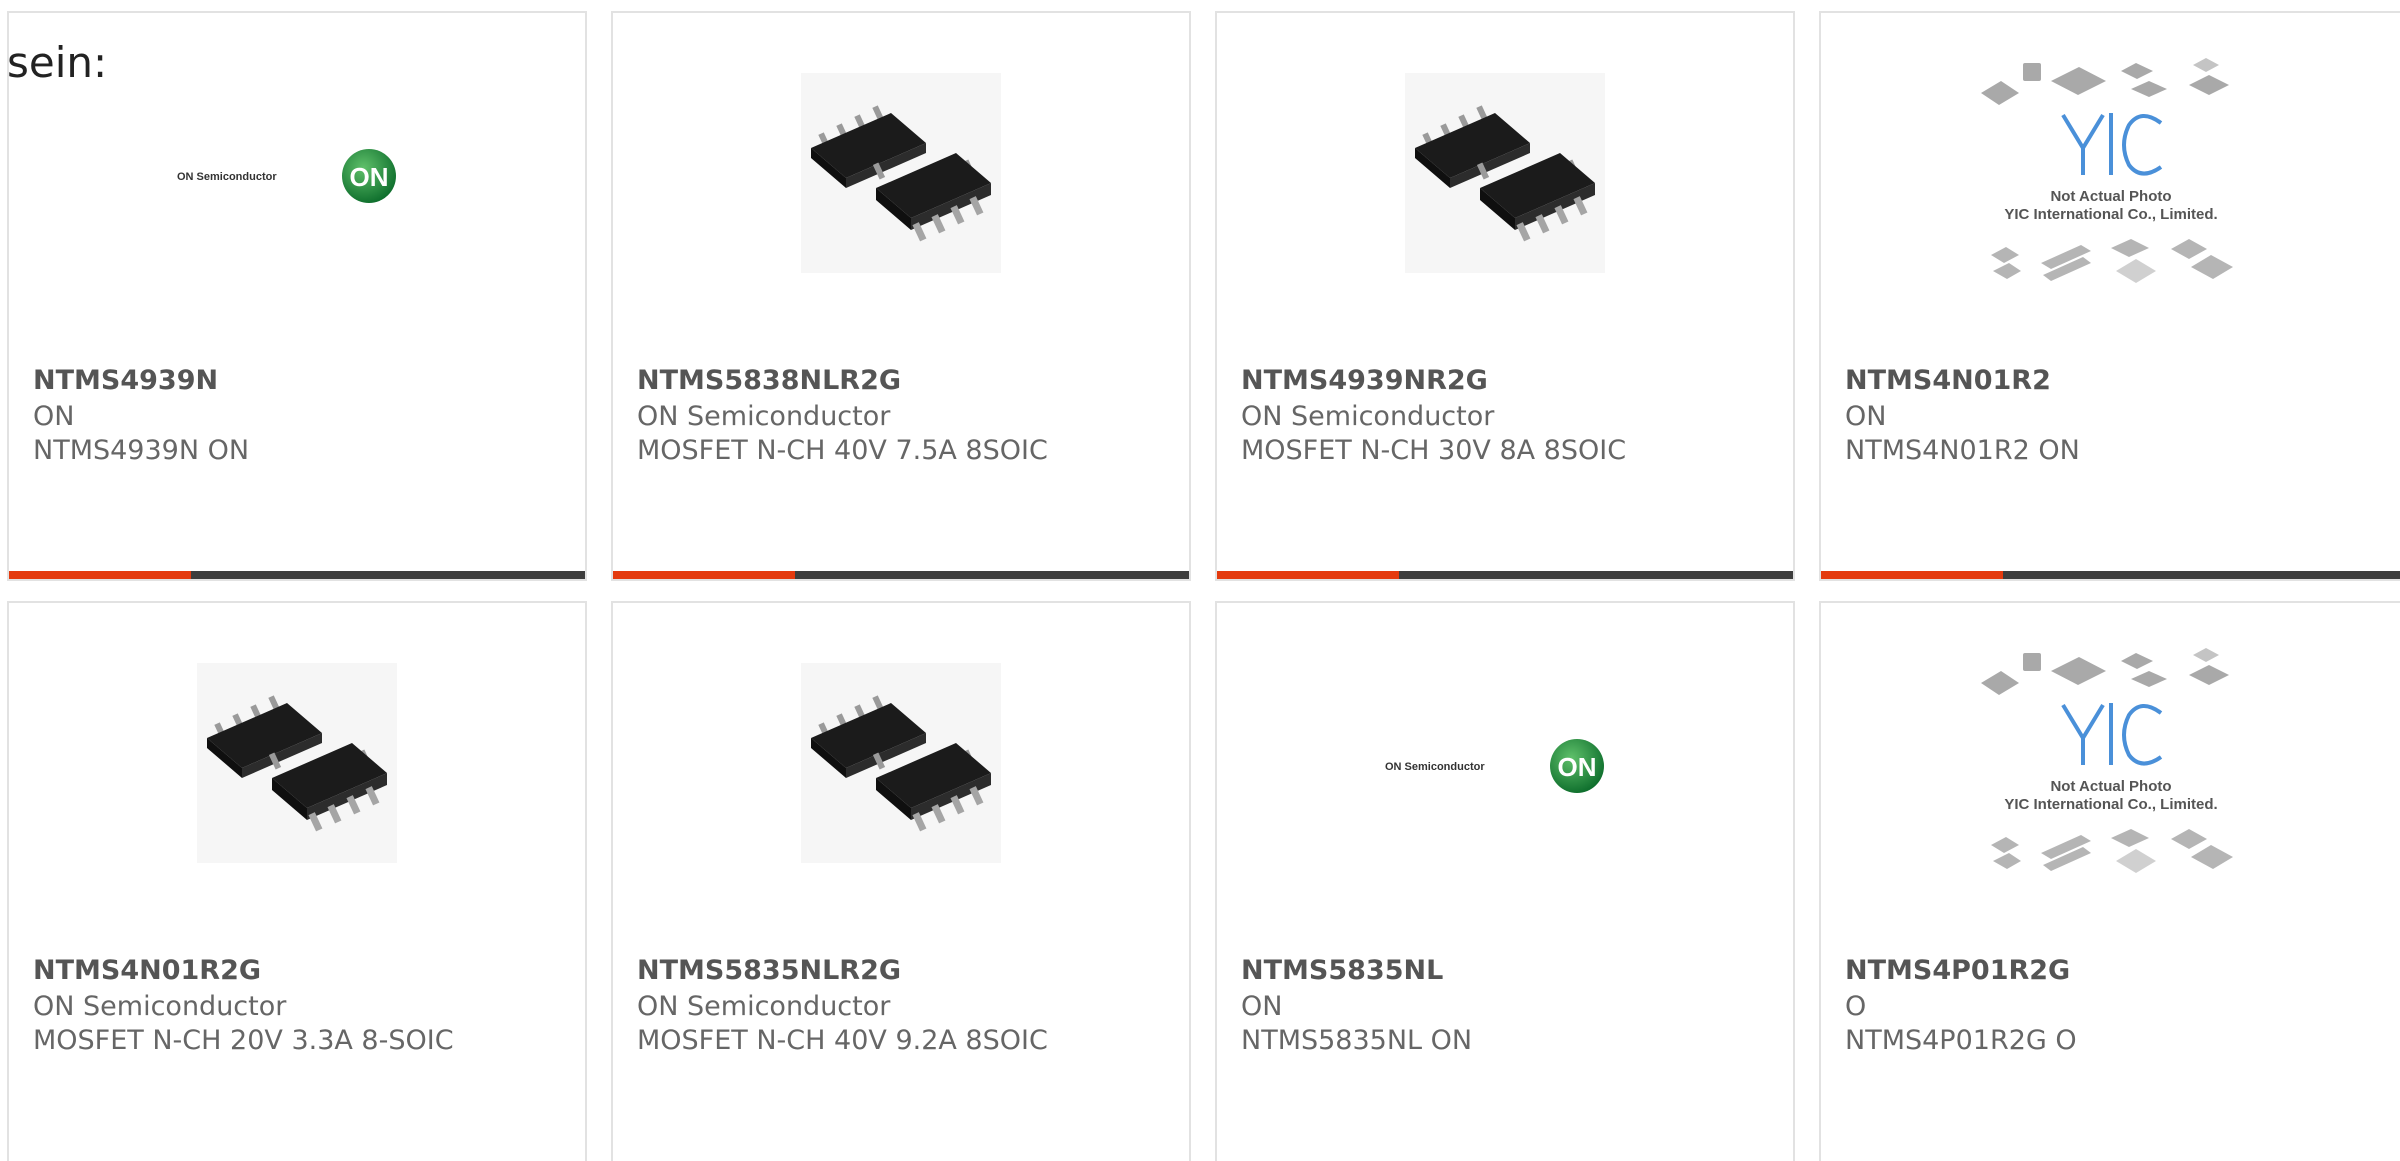 The image size is (2400, 1161). Describe the element at coordinates (1962, 450) in the screenshot. I see `description: NTMS4N01R2 ON` at that location.